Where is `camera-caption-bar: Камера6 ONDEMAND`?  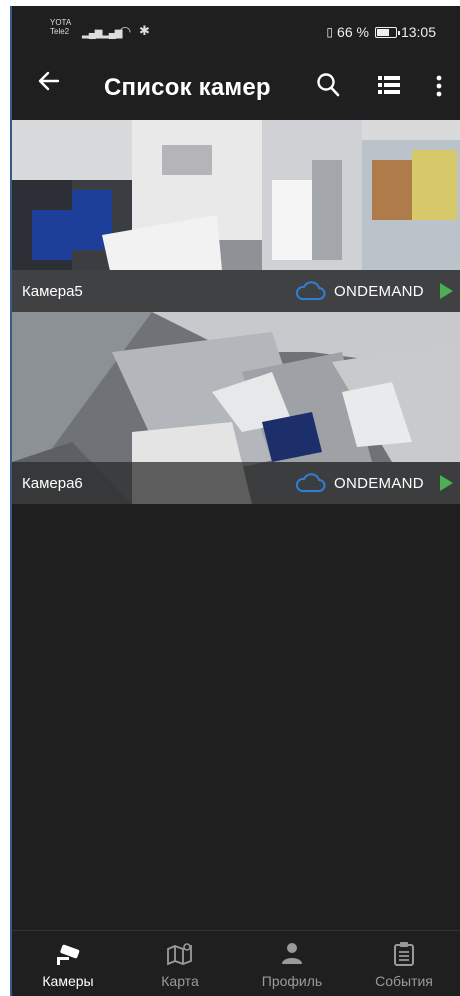
camera-caption-bar: Камера6 ONDEMAND is located at coordinates (236, 483).